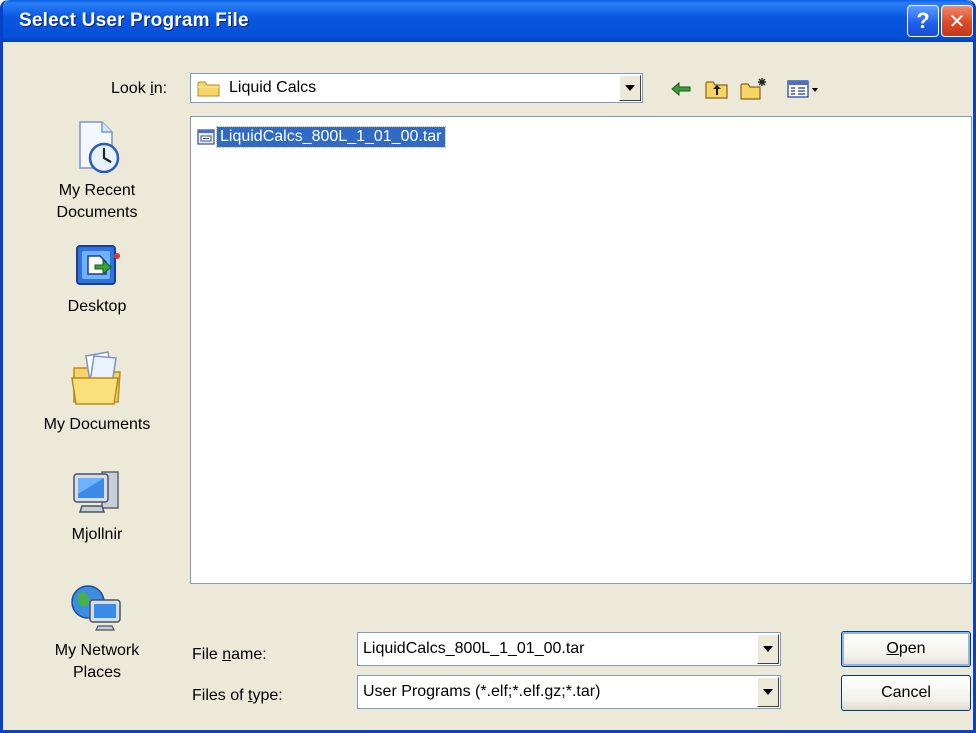  I want to click on file-name-value: LiquidCalcs_800L_1_01_00.tar, so click(474, 648).